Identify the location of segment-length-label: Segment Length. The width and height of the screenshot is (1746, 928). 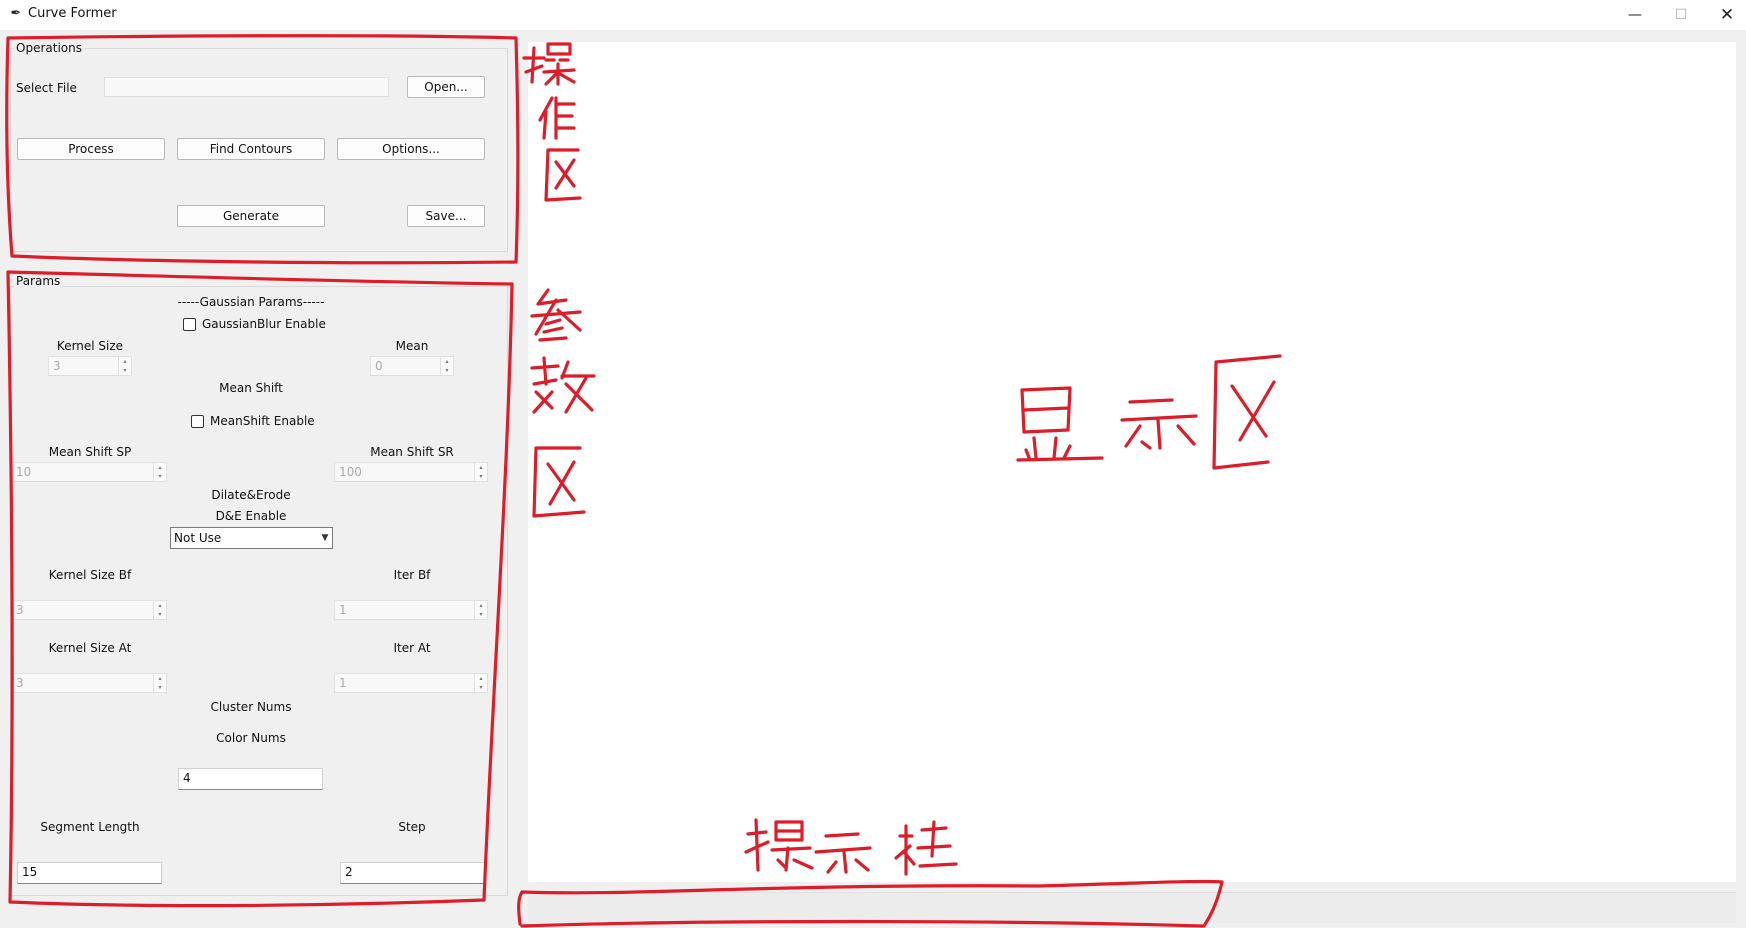
(90, 827).